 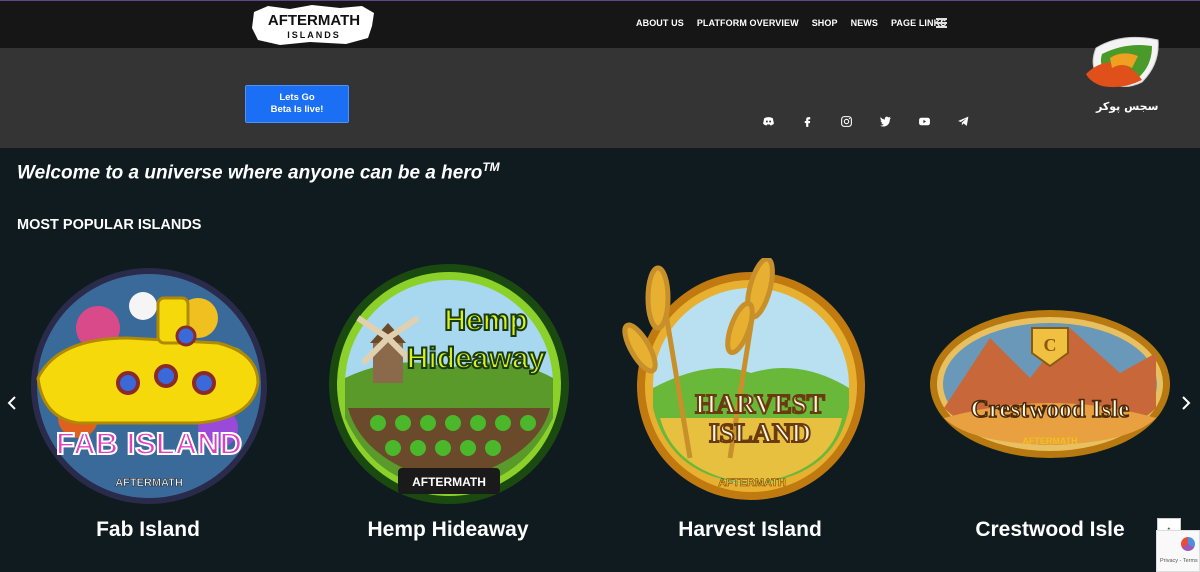 I want to click on partner-badge: سجس پوکر, so click(x=1122, y=75).